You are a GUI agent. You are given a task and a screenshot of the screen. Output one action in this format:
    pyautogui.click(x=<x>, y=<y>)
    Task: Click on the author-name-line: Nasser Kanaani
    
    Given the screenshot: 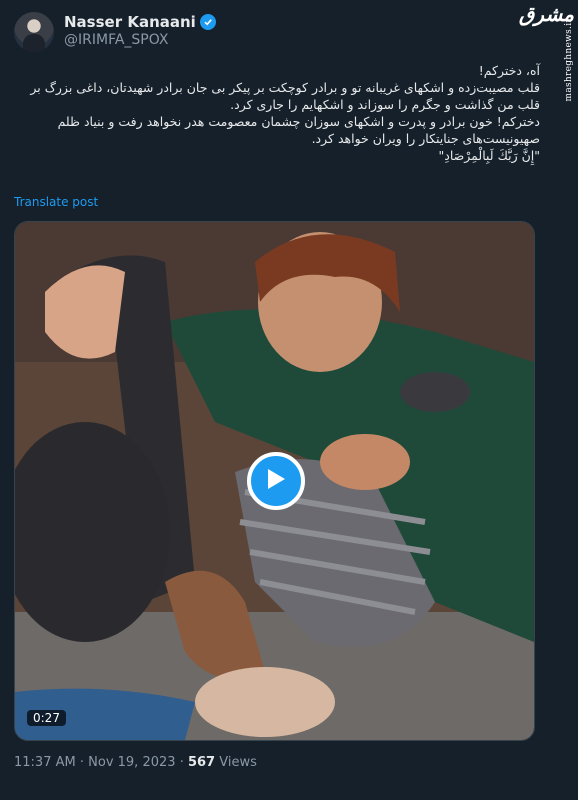 What is the action you would take?
    pyautogui.click(x=140, y=22)
    